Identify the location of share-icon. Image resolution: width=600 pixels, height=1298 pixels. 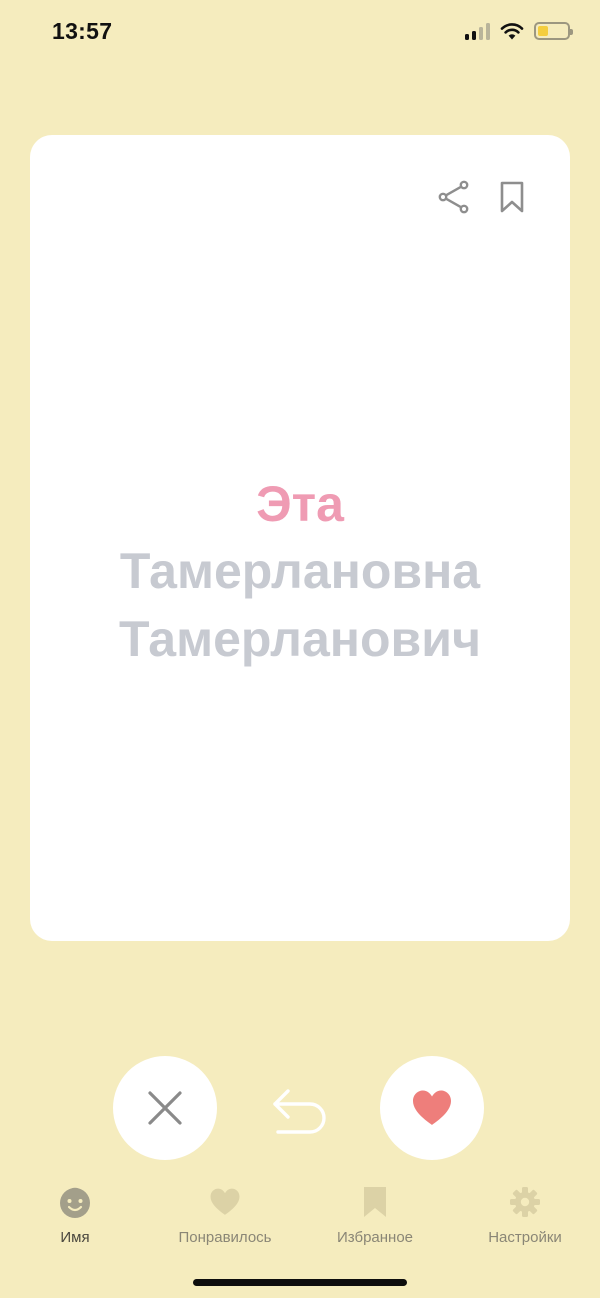
(453, 197).